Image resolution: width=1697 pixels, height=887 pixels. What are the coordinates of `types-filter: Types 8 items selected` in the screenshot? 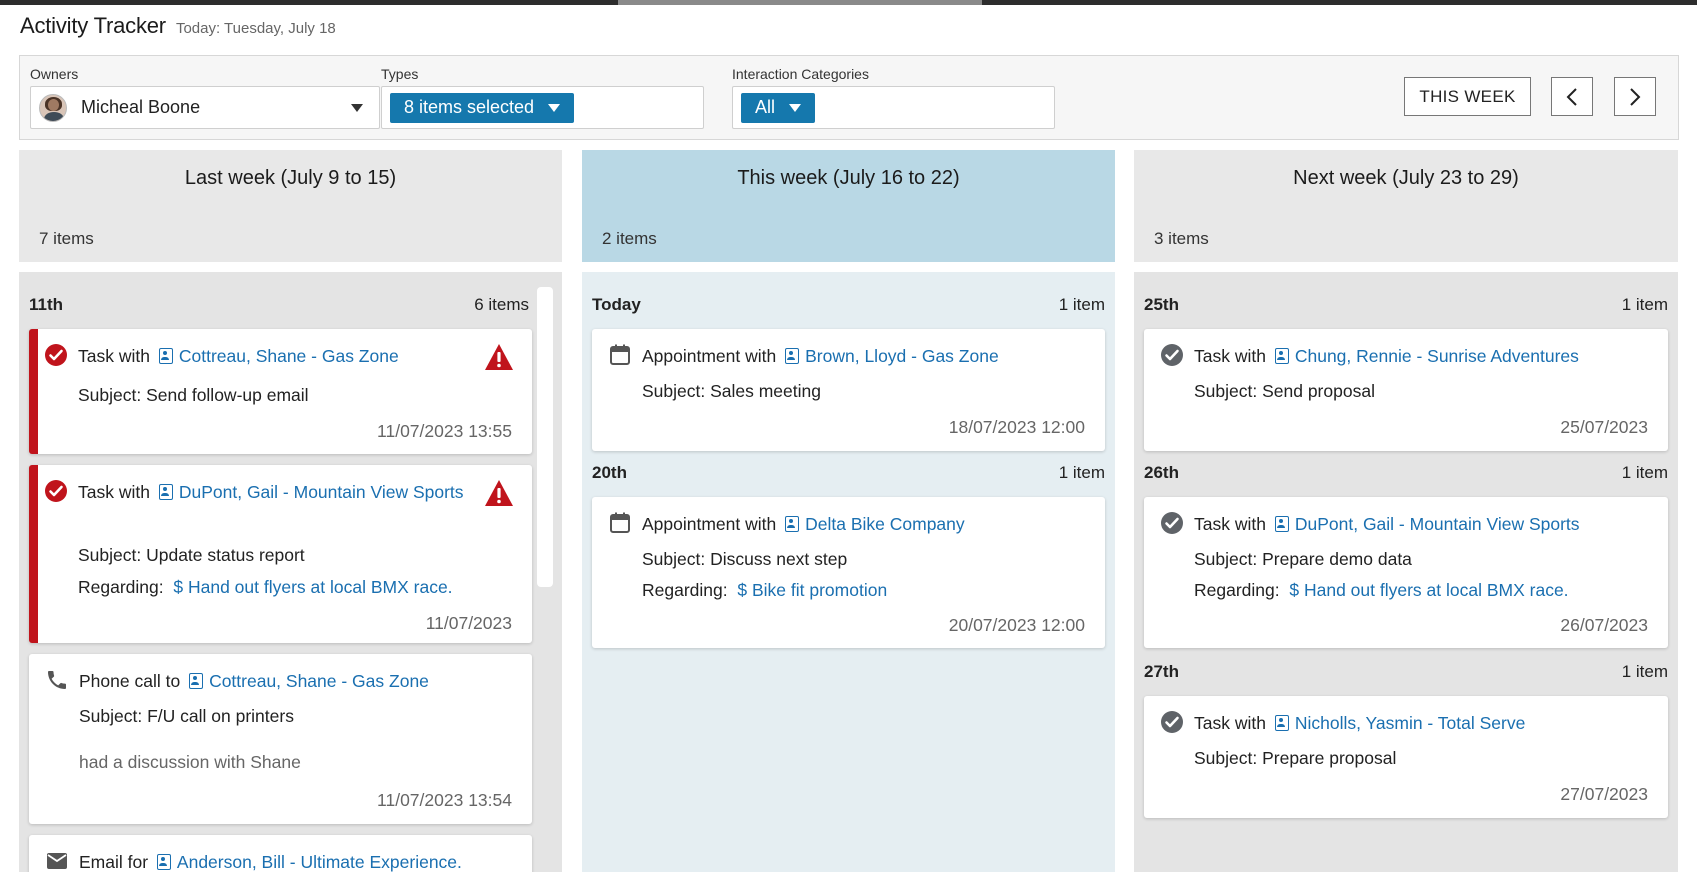 It's located at (542, 97).